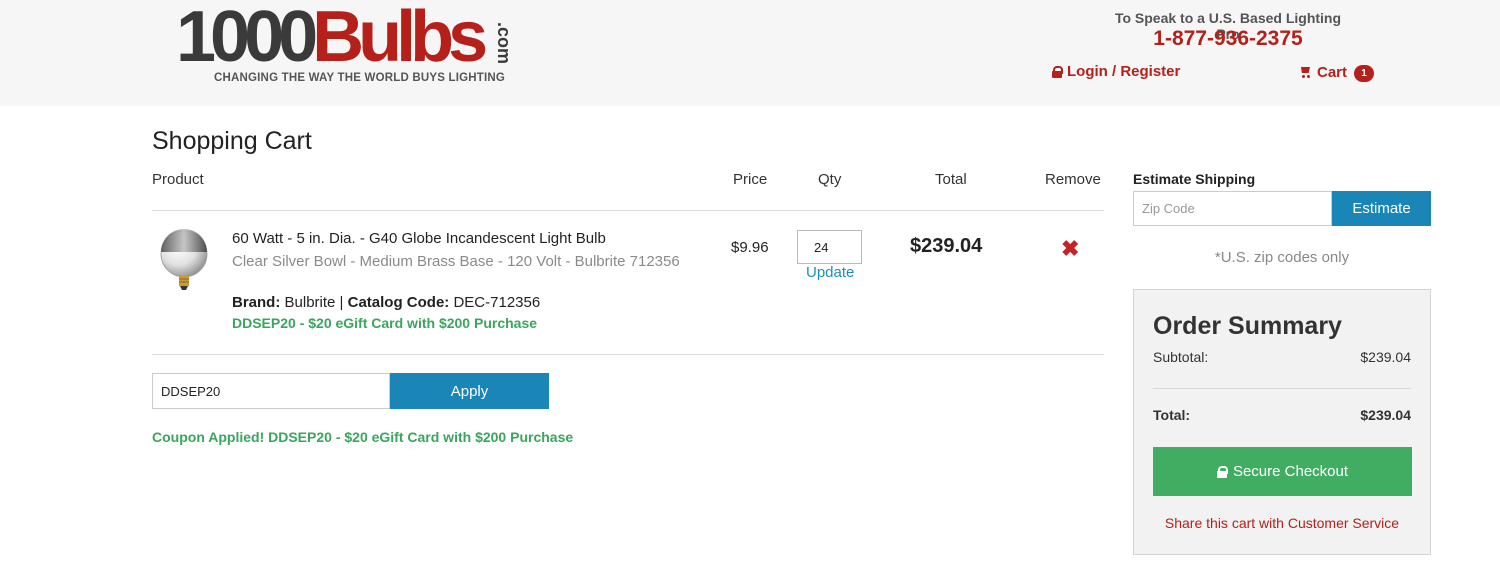 Image resolution: width=1500 pixels, height=572 pixels. Describe the element at coordinates (1282, 523) in the screenshot. I see `share-cart-link: Share this cart with Customer Service` at that location.